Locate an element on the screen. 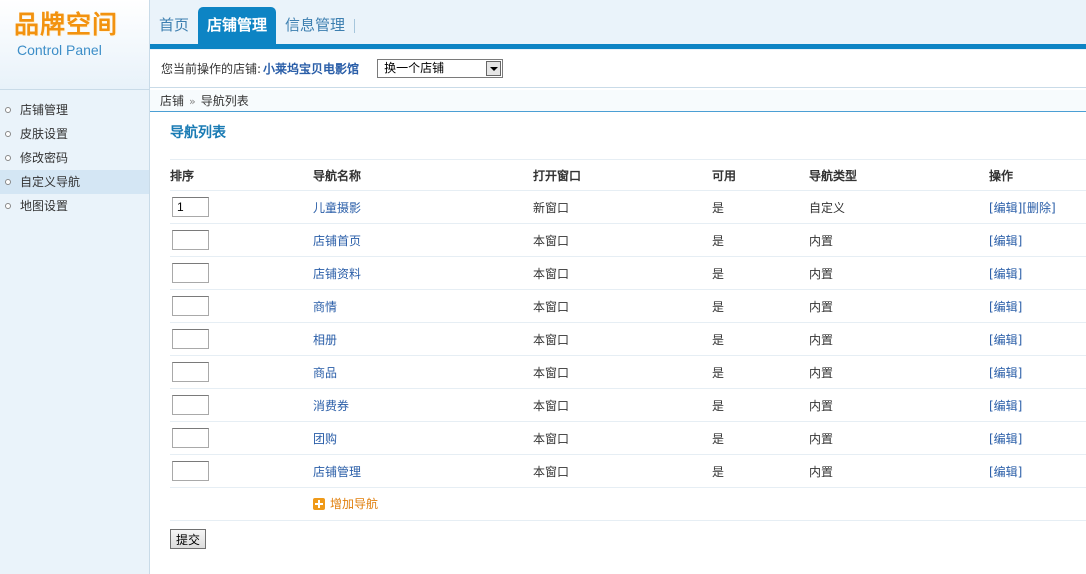 This screenshot has width=1086, height=574. sidebar-menu: 店铺管理 皮肤设置 修改密码 自定义导航 地图设置 is located at coordinates (74, 154).